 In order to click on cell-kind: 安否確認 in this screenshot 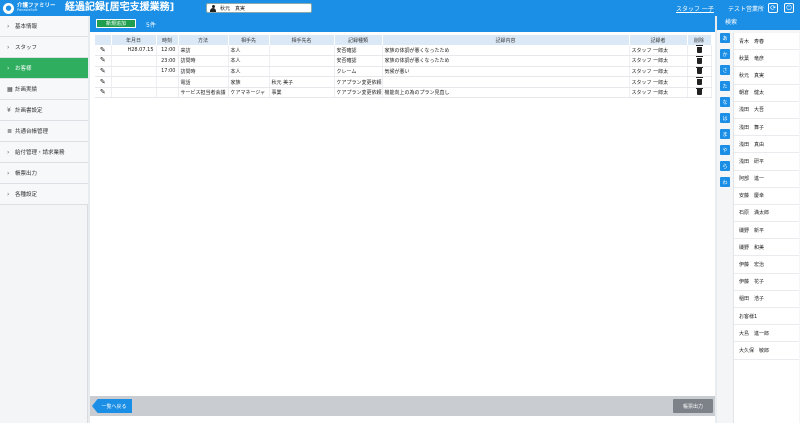, I will do `click(358, 61)`.